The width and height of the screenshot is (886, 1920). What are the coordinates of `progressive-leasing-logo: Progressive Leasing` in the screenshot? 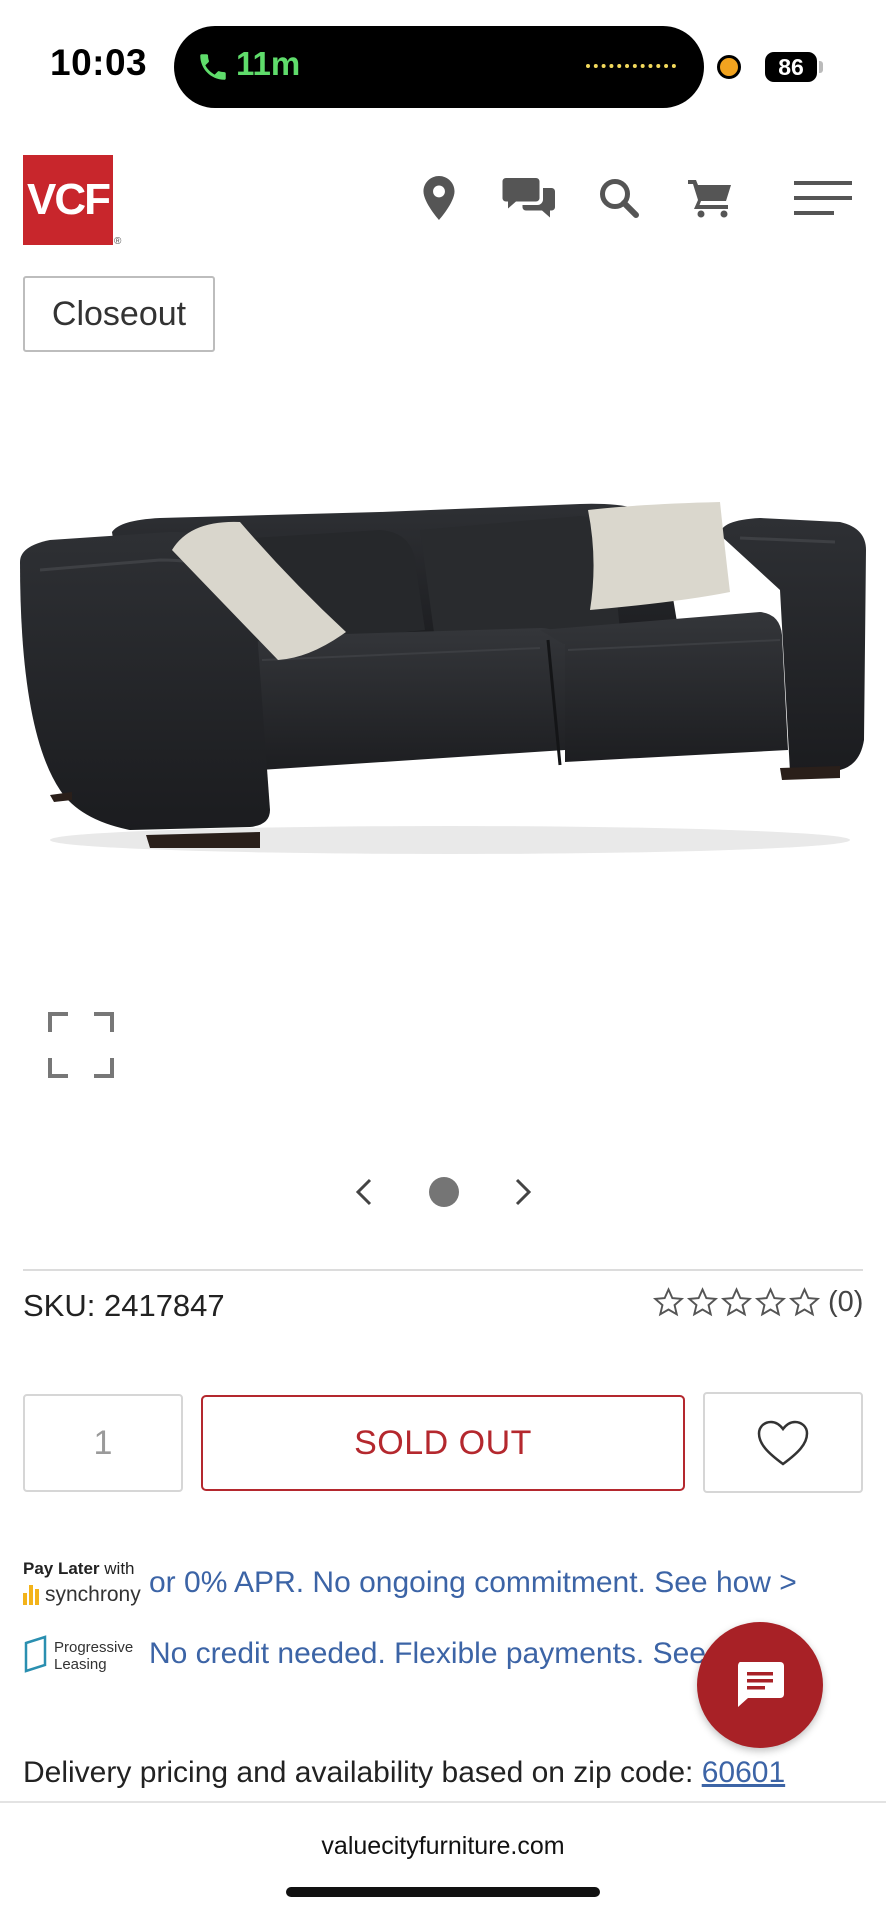 It's located at (78, 1656).